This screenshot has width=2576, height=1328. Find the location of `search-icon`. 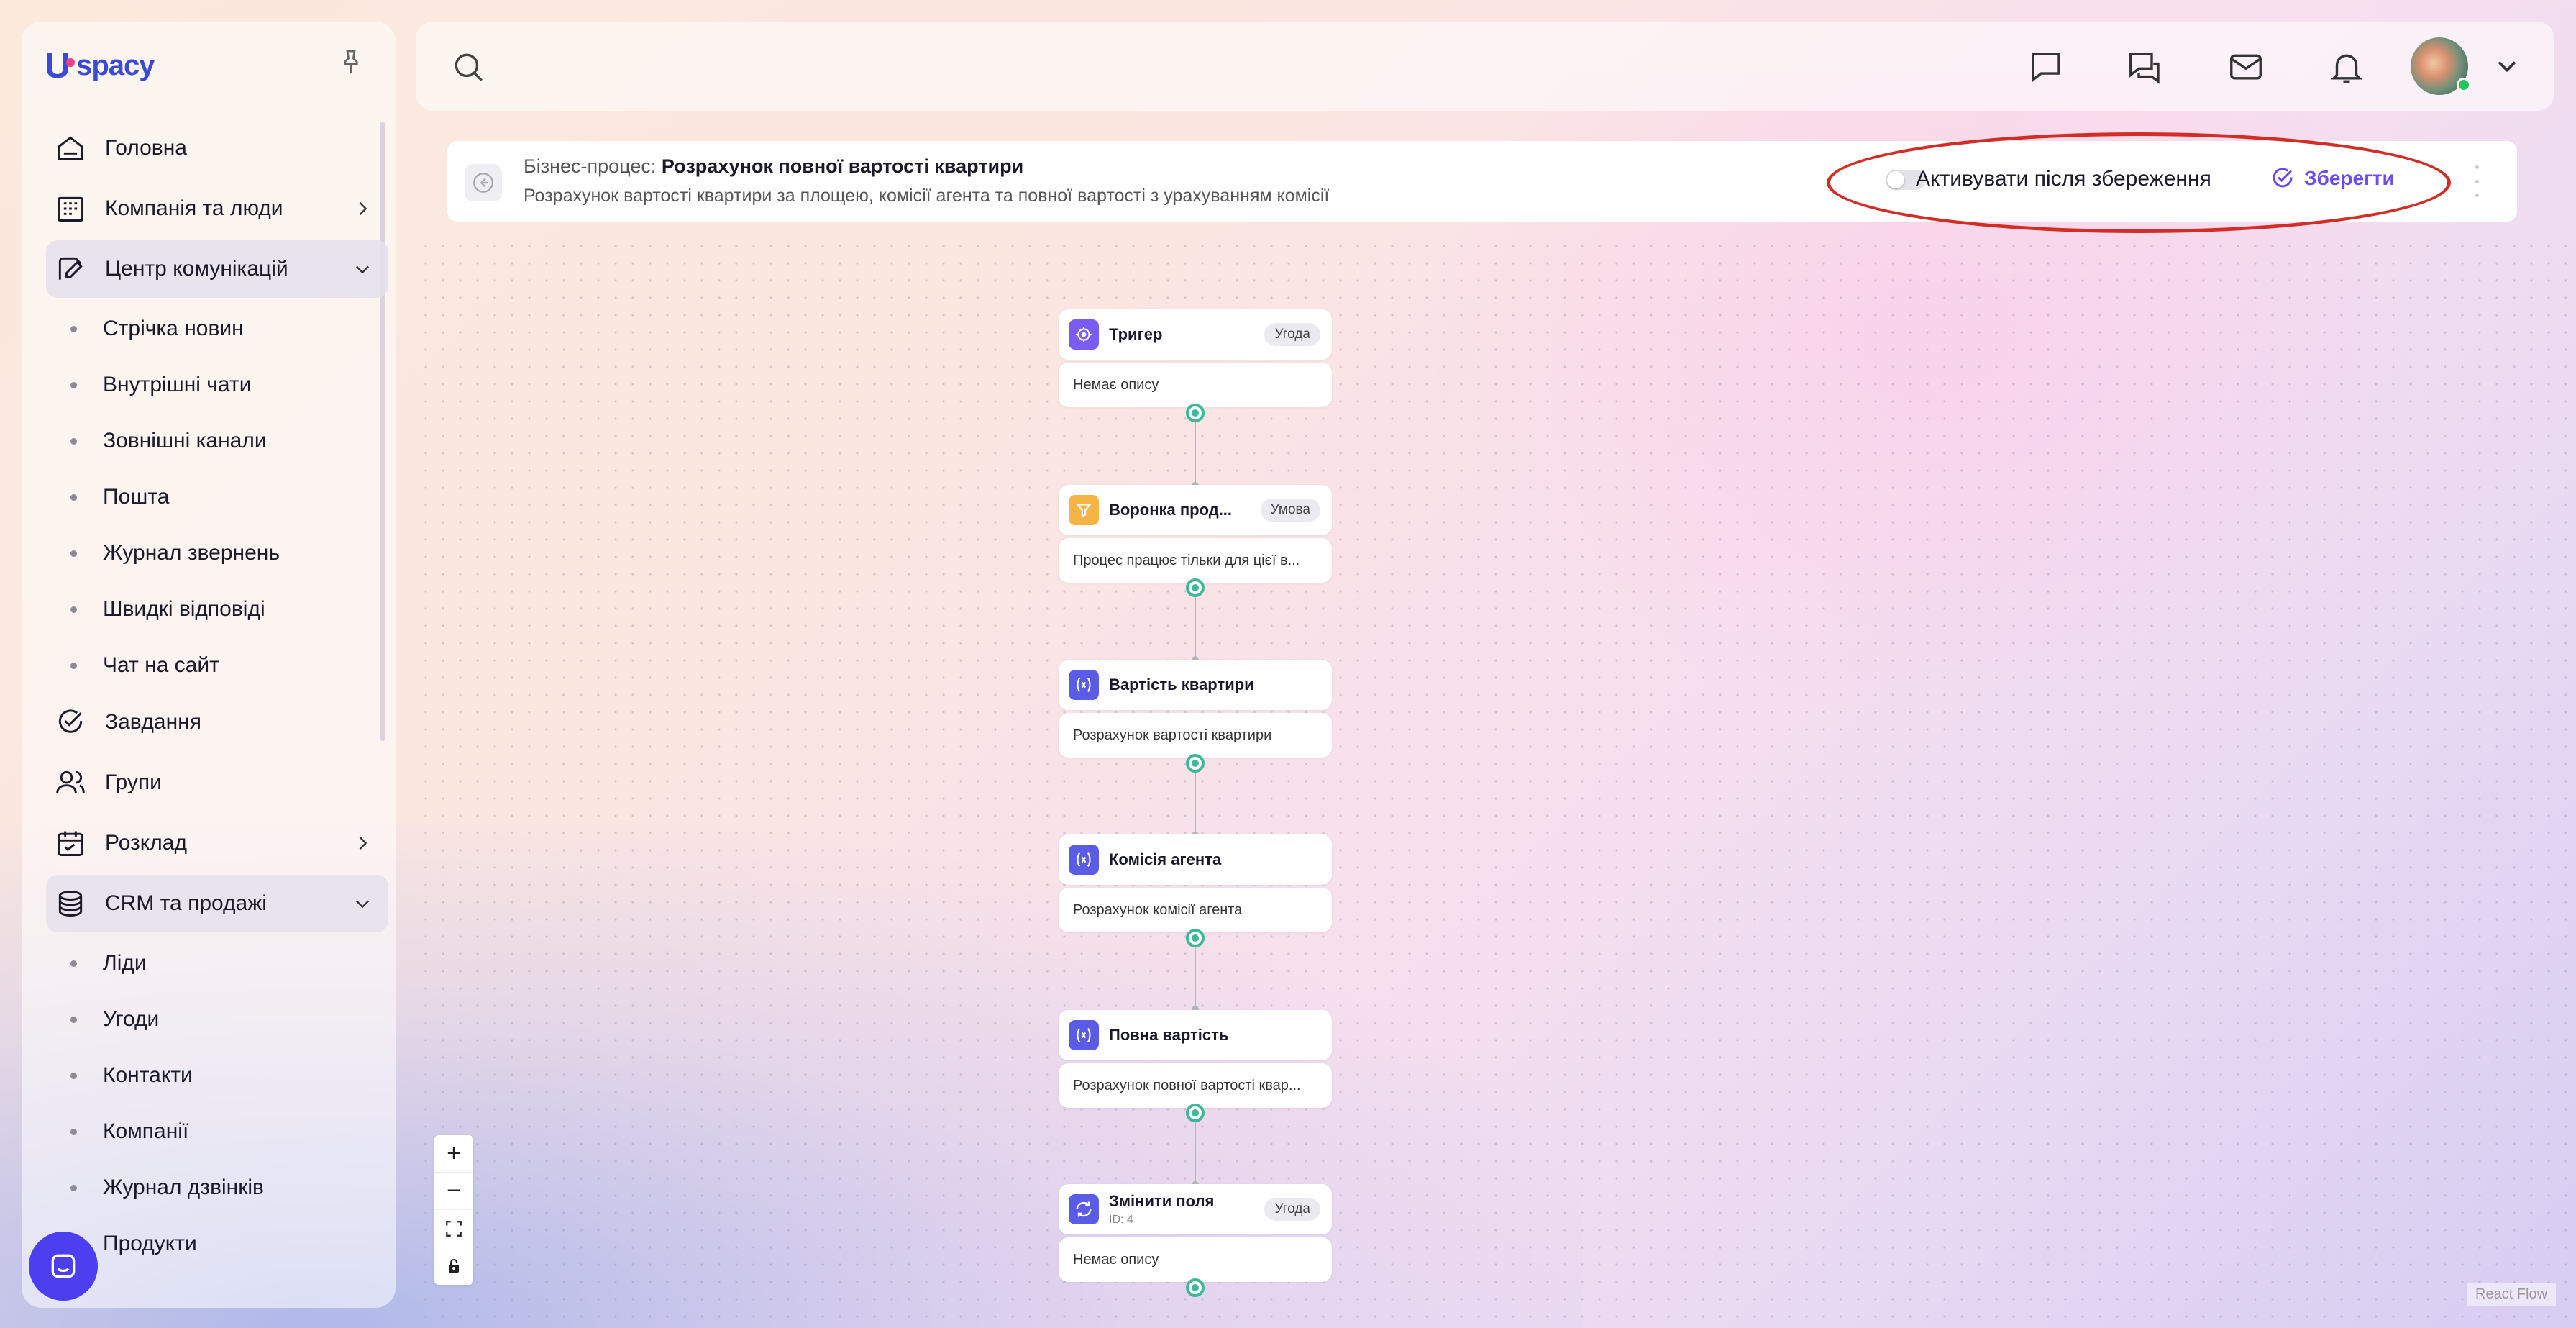

search-icon is located at coordinates (468, 67).